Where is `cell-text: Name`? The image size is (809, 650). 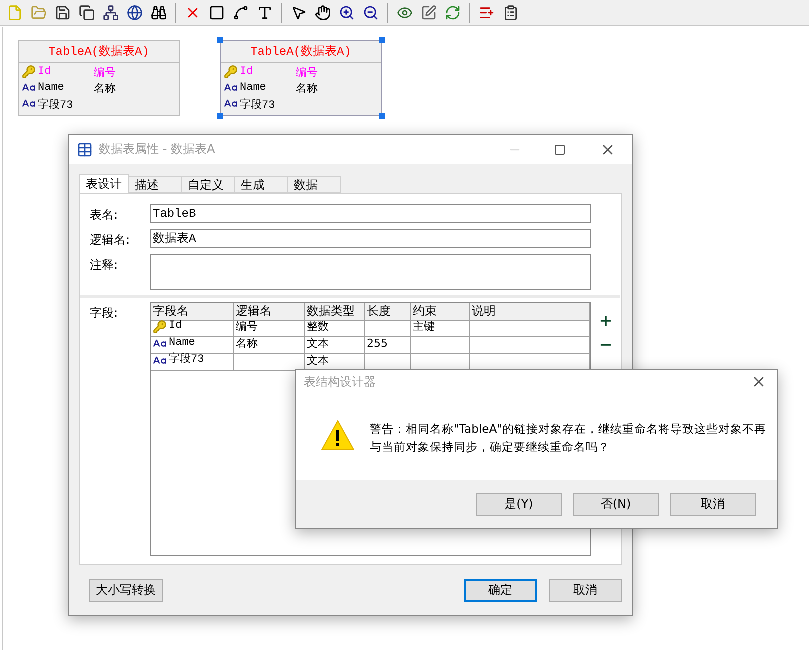 cell-text: Name is located at coordinates (182, 343).